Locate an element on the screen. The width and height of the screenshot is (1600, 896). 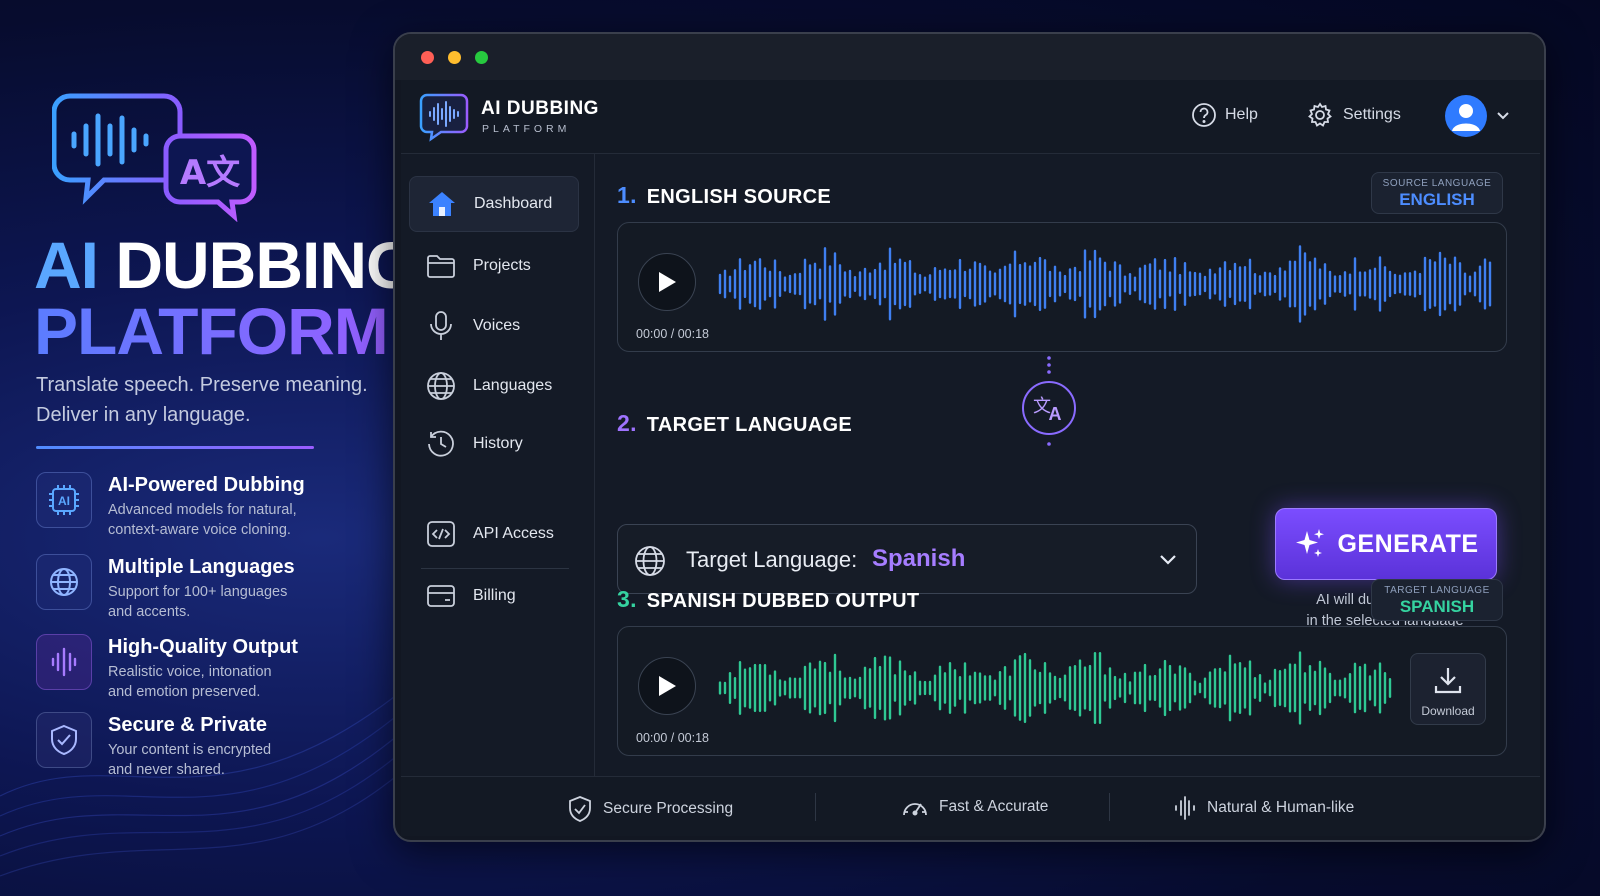
sidebar-item-label: Billing is located at coordinates (494, 595).